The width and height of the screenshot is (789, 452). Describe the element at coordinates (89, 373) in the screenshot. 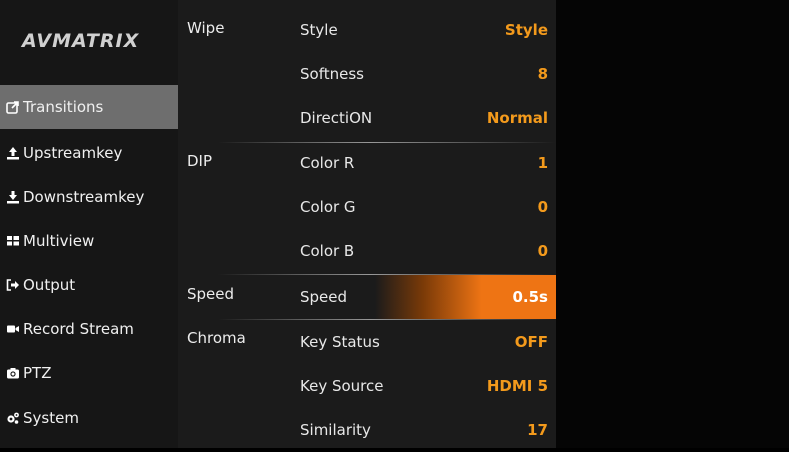

I see `sidebar-item-ptz: PTZ` at that location.